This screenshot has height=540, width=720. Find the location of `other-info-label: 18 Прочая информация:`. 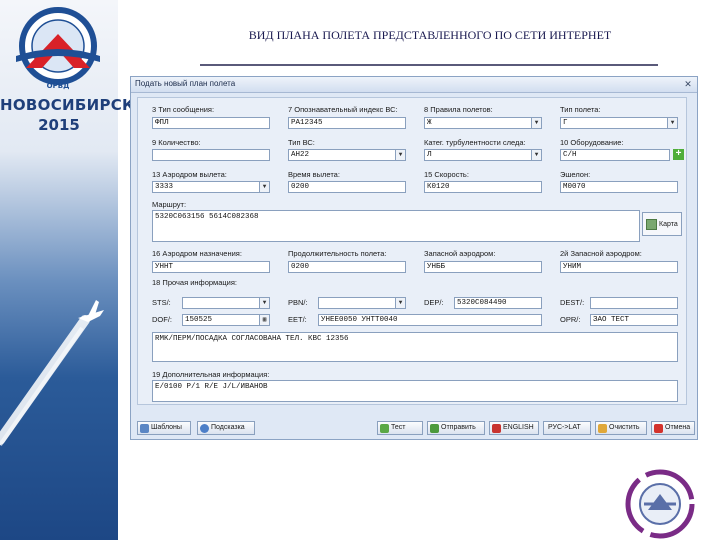

other-info-label: 18 Прочая информация: is located at coordinates (195, 282).